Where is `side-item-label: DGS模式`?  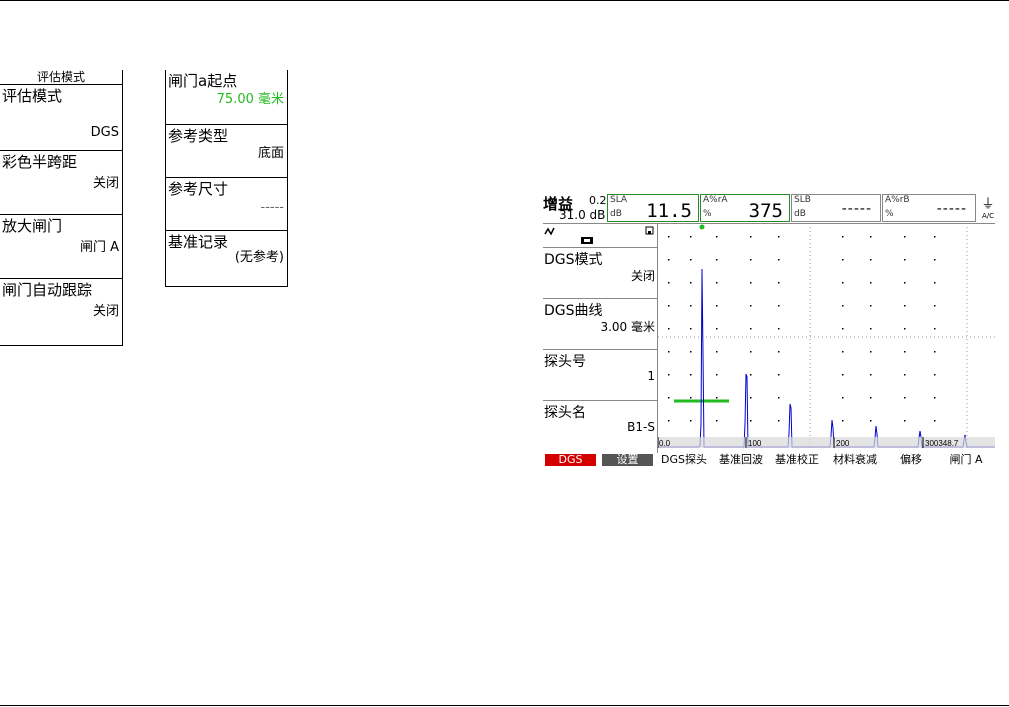
side-item-label: DGS模式 is located at coordinates (573, 260).